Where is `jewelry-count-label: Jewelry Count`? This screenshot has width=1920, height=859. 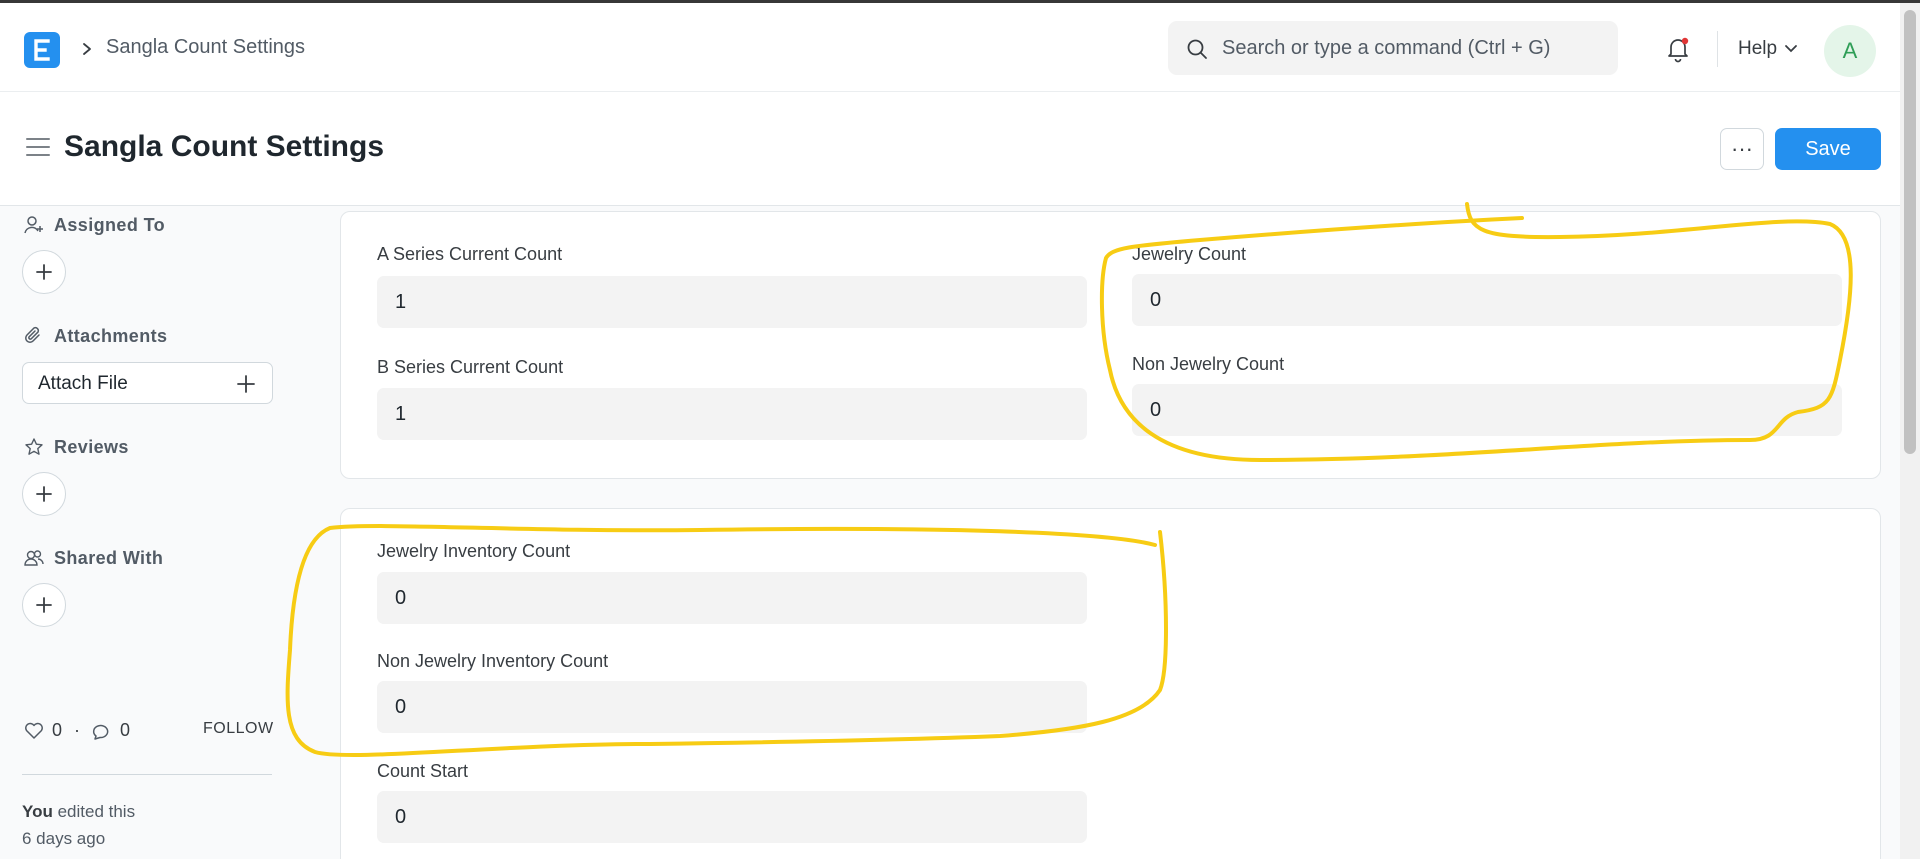
jewelry-count-label: Jewelry Count is located at coordinates (1189, 254).